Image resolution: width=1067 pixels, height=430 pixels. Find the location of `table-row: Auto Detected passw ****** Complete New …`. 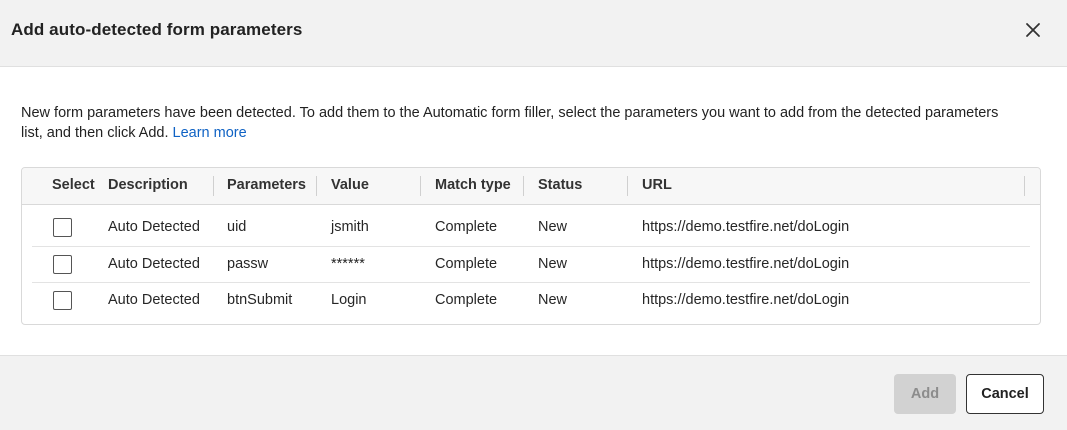

table-row: Auto Detected passw ****** Complete New … is located at coordinates (531, 265).